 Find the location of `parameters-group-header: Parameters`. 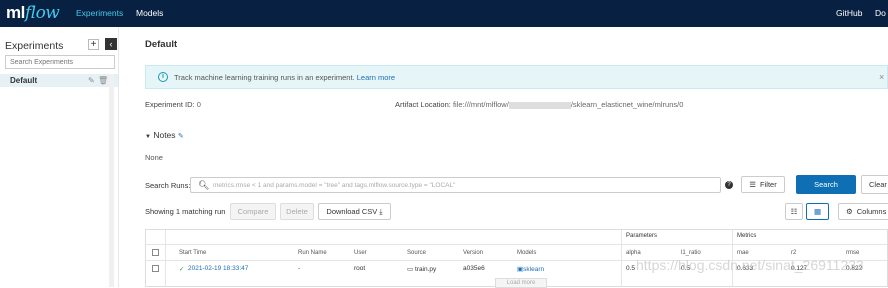

parameters-group-header: Parameters is located at coordinates (642, 236).